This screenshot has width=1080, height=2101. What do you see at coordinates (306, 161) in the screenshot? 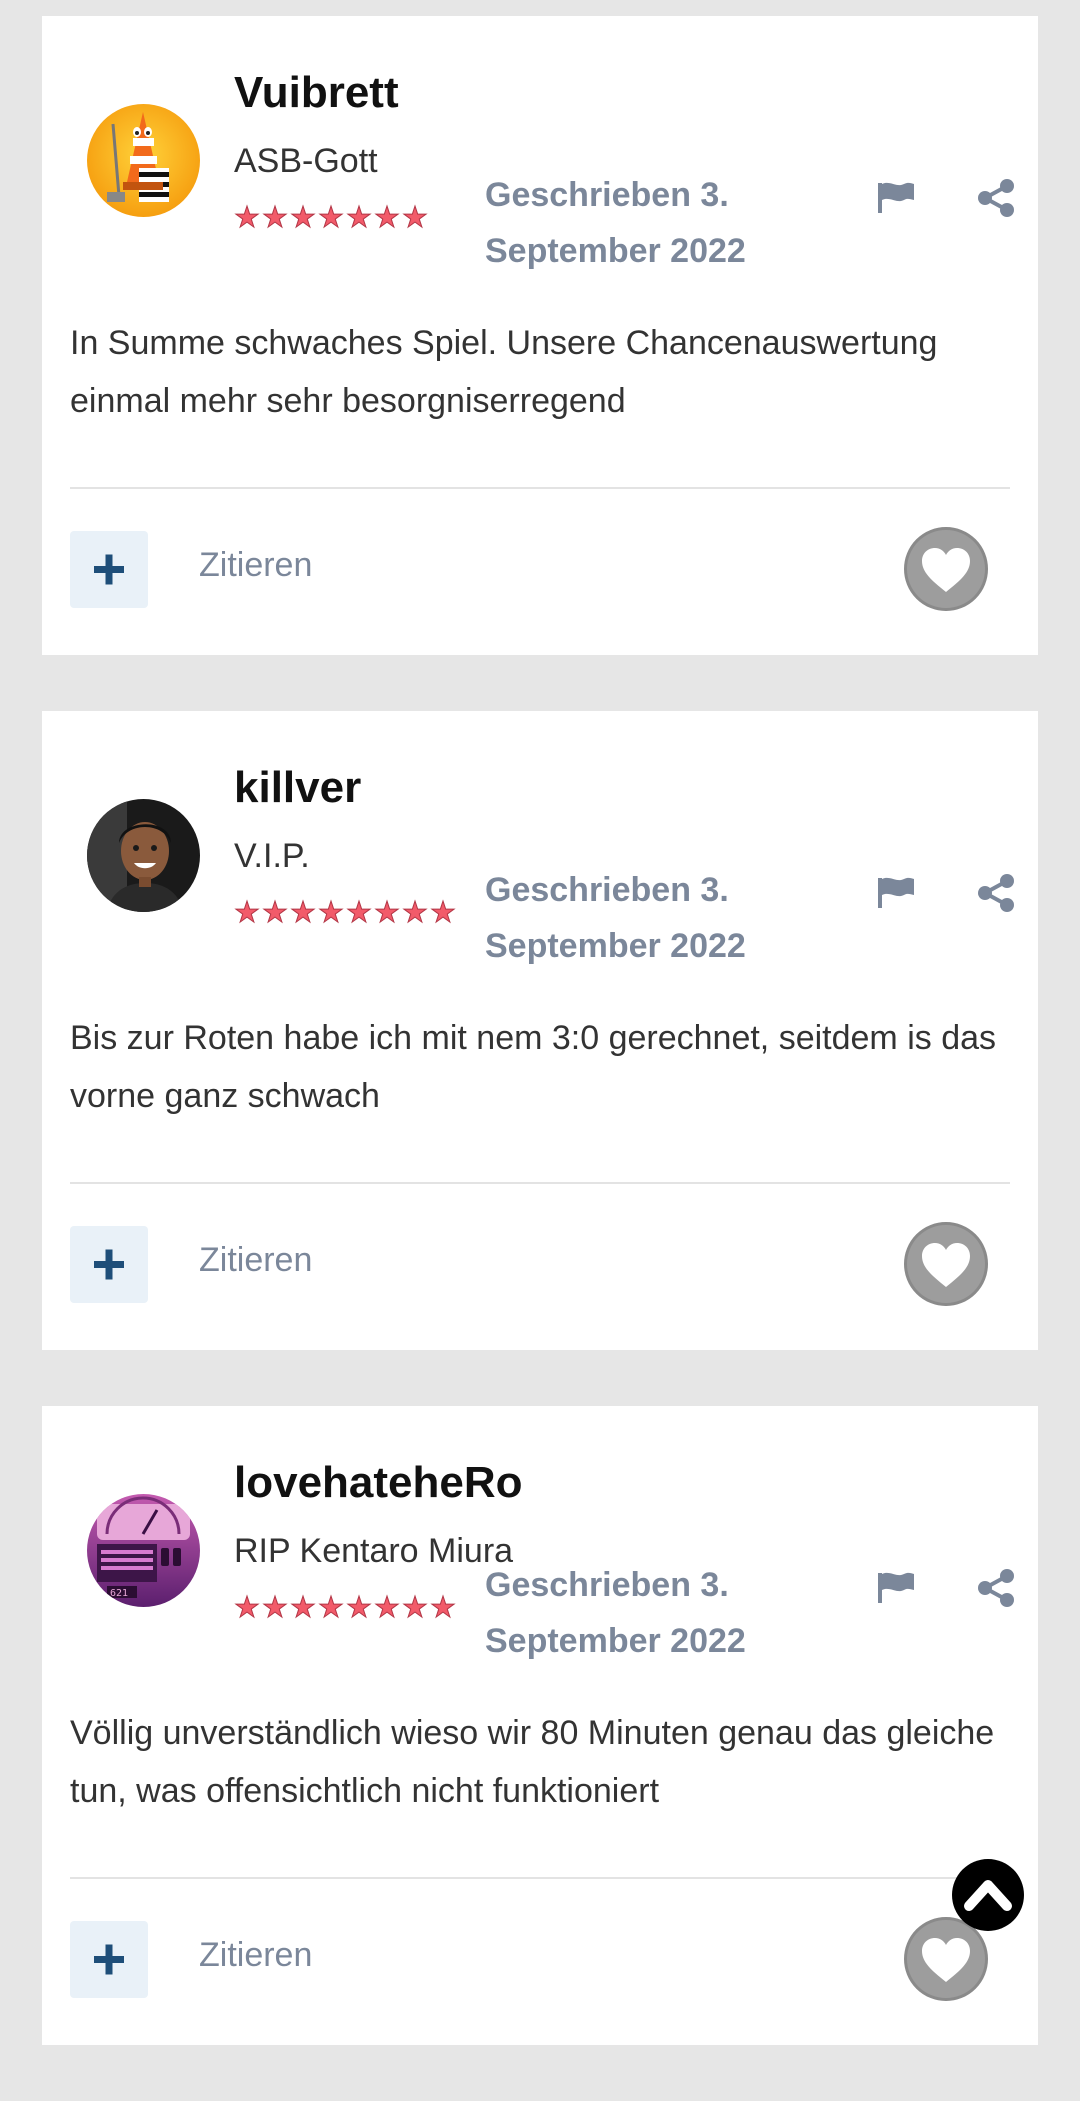
I see `author-rank: ASB-Gott` at bounding box center [306, 161].